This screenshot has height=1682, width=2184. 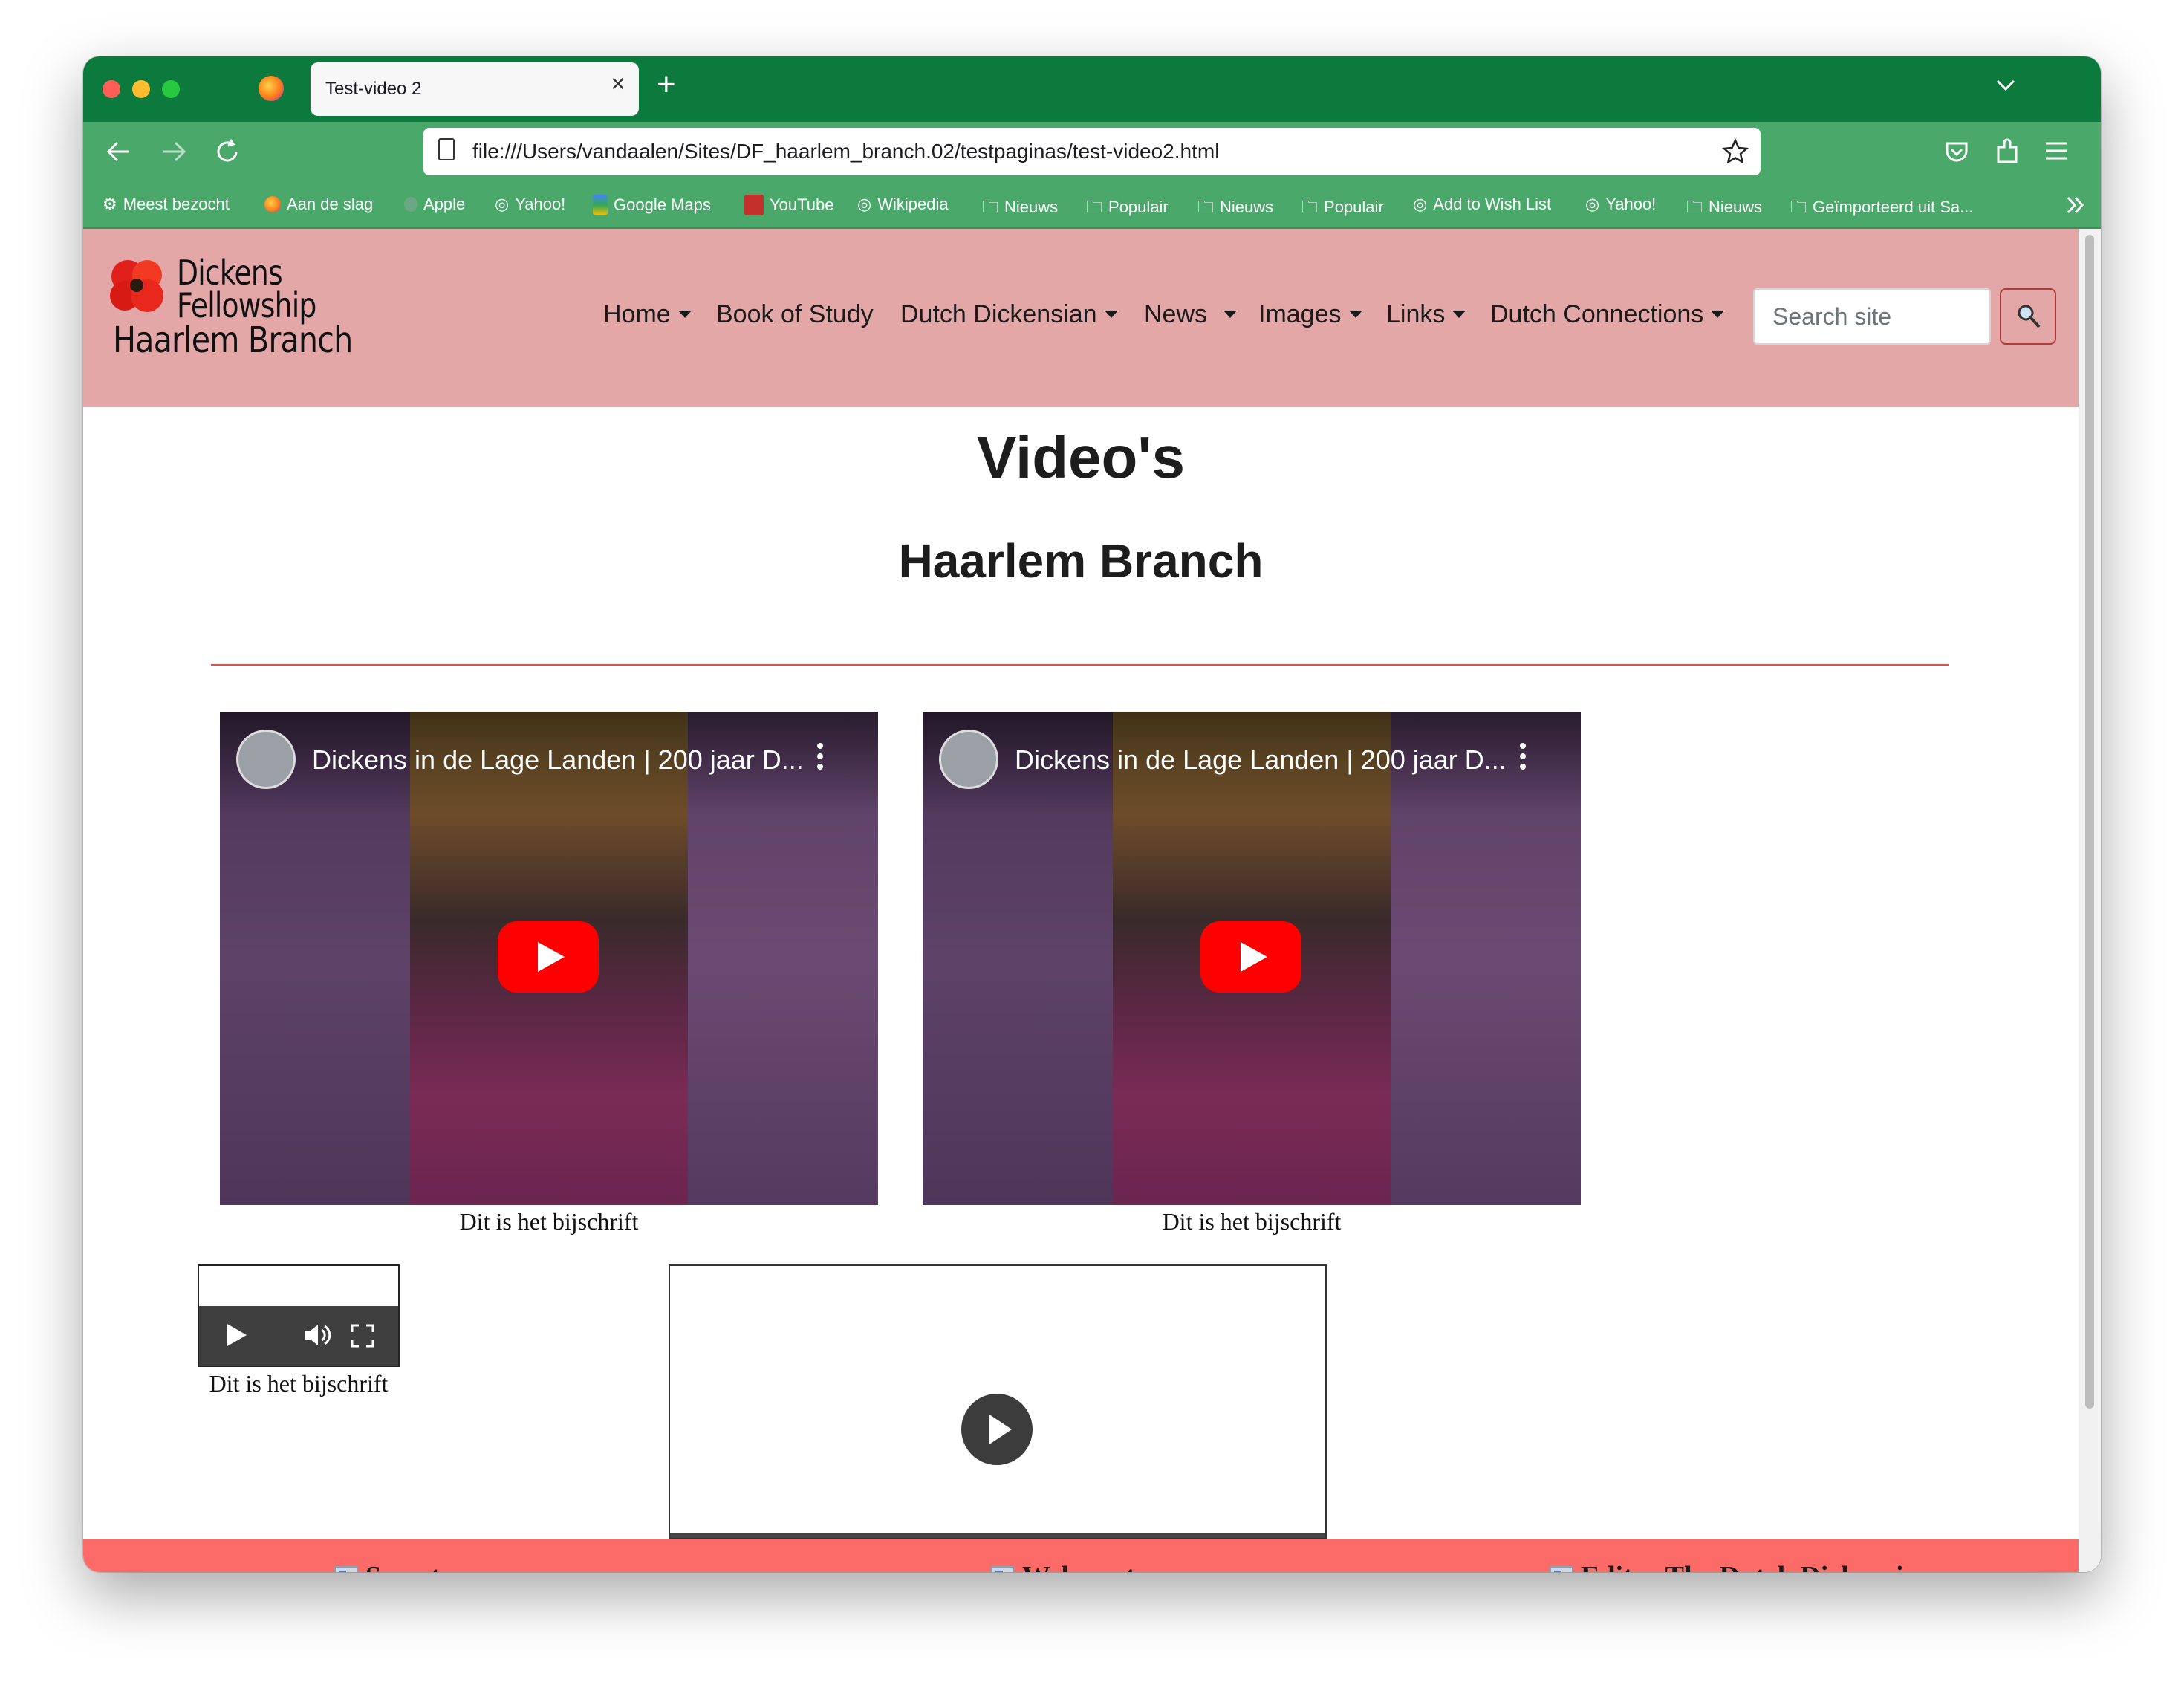 I want to click on page-title: Video's, so click(x=1081, y=457).